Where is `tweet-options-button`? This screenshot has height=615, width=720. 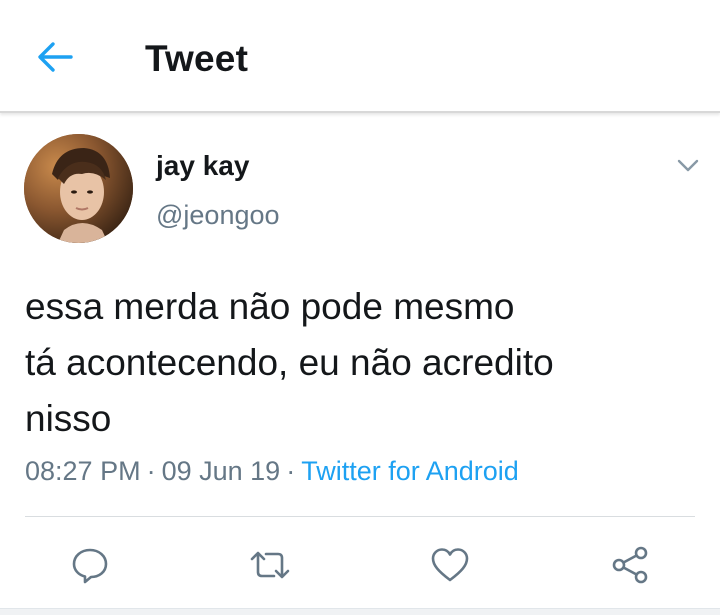 tweet-options-button is located at coordinates (688, 165).